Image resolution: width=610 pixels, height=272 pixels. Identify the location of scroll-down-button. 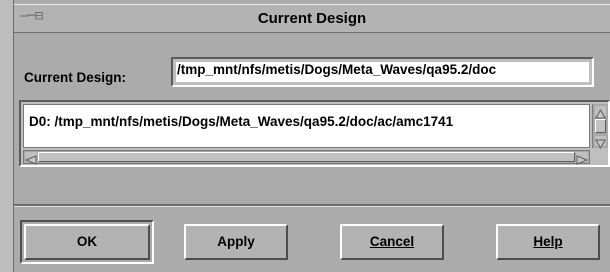
(600, 143).